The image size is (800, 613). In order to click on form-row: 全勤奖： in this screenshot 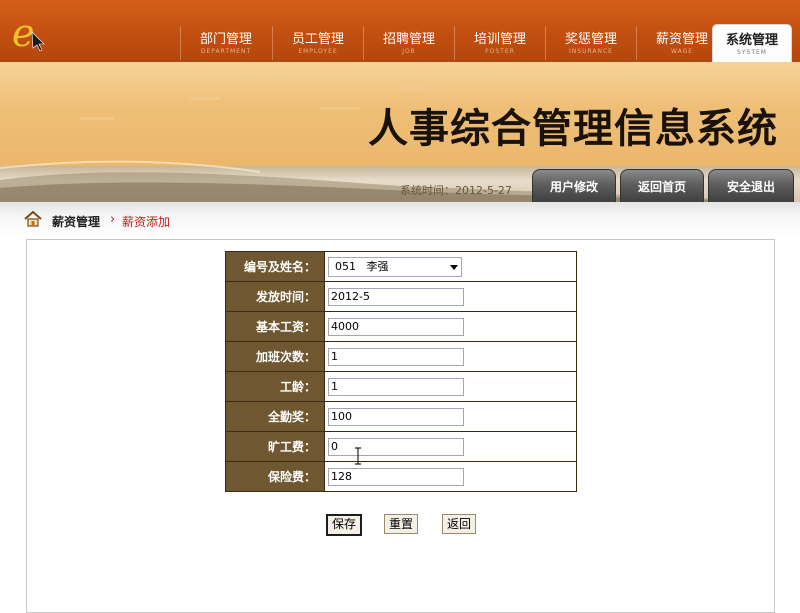, I will do `click(401, 416)`.